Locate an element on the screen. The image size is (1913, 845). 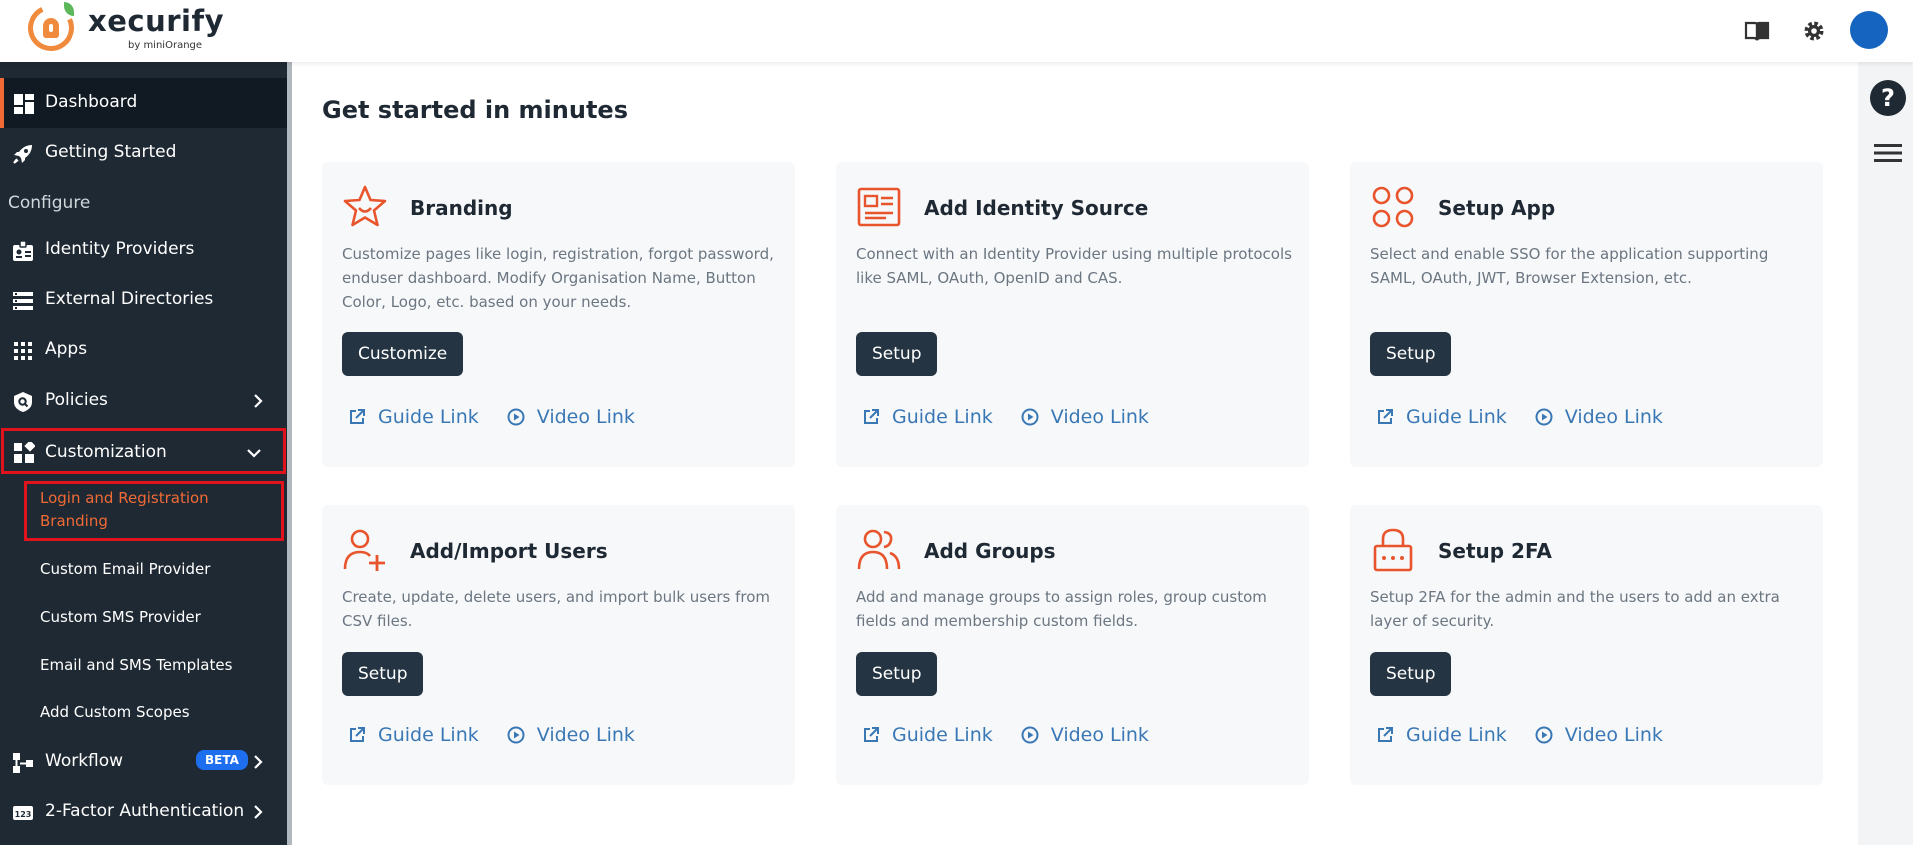
avatar is located at coordinates (1869, 30).